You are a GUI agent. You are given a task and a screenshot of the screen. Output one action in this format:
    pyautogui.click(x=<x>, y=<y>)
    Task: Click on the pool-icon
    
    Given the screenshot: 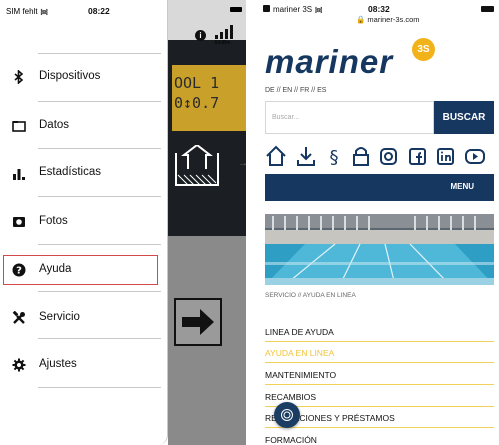 What is the action you would take?
    pyautogui.click(x=197, y=166)
    